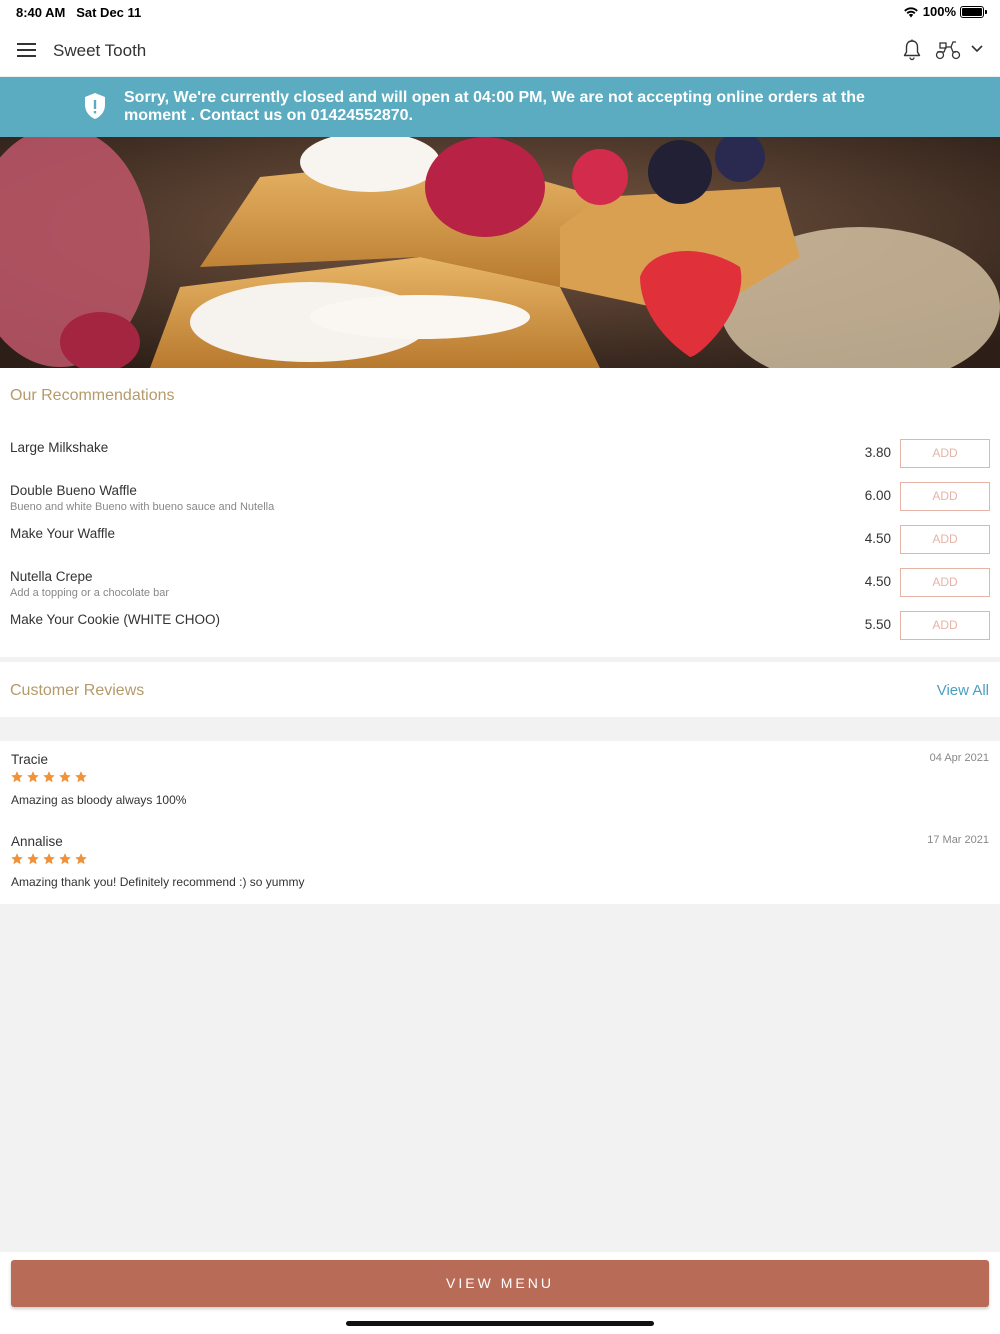  What do you see at coordinates (939, 11) in the screenshot?
I see `battery-percent: 100%` at bounding box center [939, 11].